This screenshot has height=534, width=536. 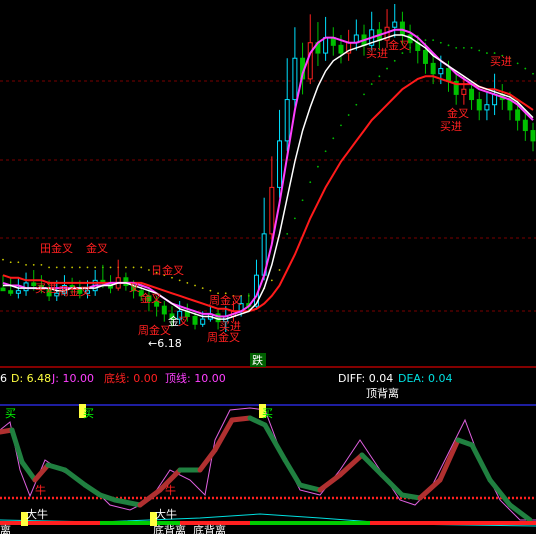 What do you see at coordinates (209, 528) in the screenshot?
I see `bottom-divergence-label: 底背离` at bounding box center [209, 528].